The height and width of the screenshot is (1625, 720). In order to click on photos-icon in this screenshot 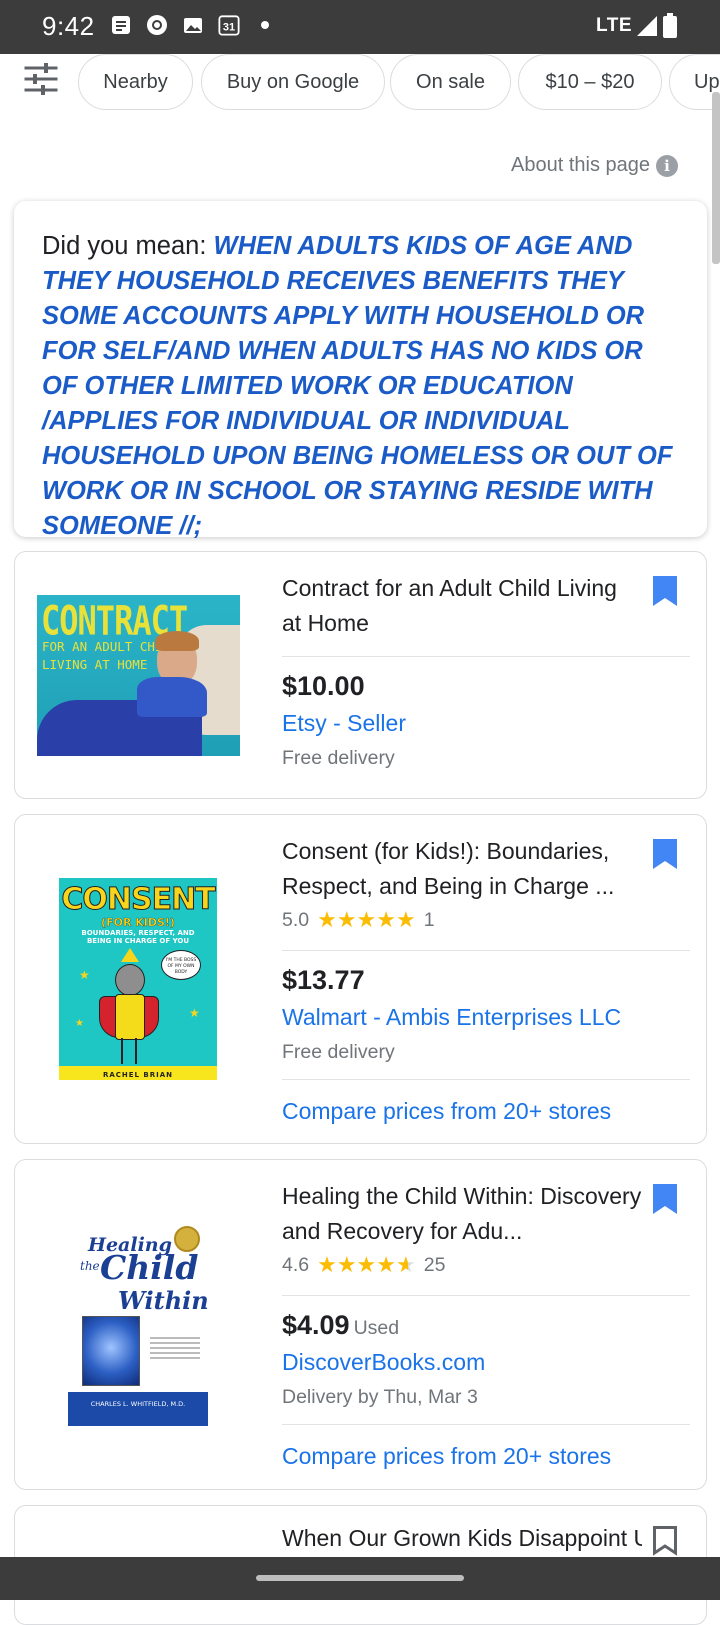, I will do `click(193, 25)`.